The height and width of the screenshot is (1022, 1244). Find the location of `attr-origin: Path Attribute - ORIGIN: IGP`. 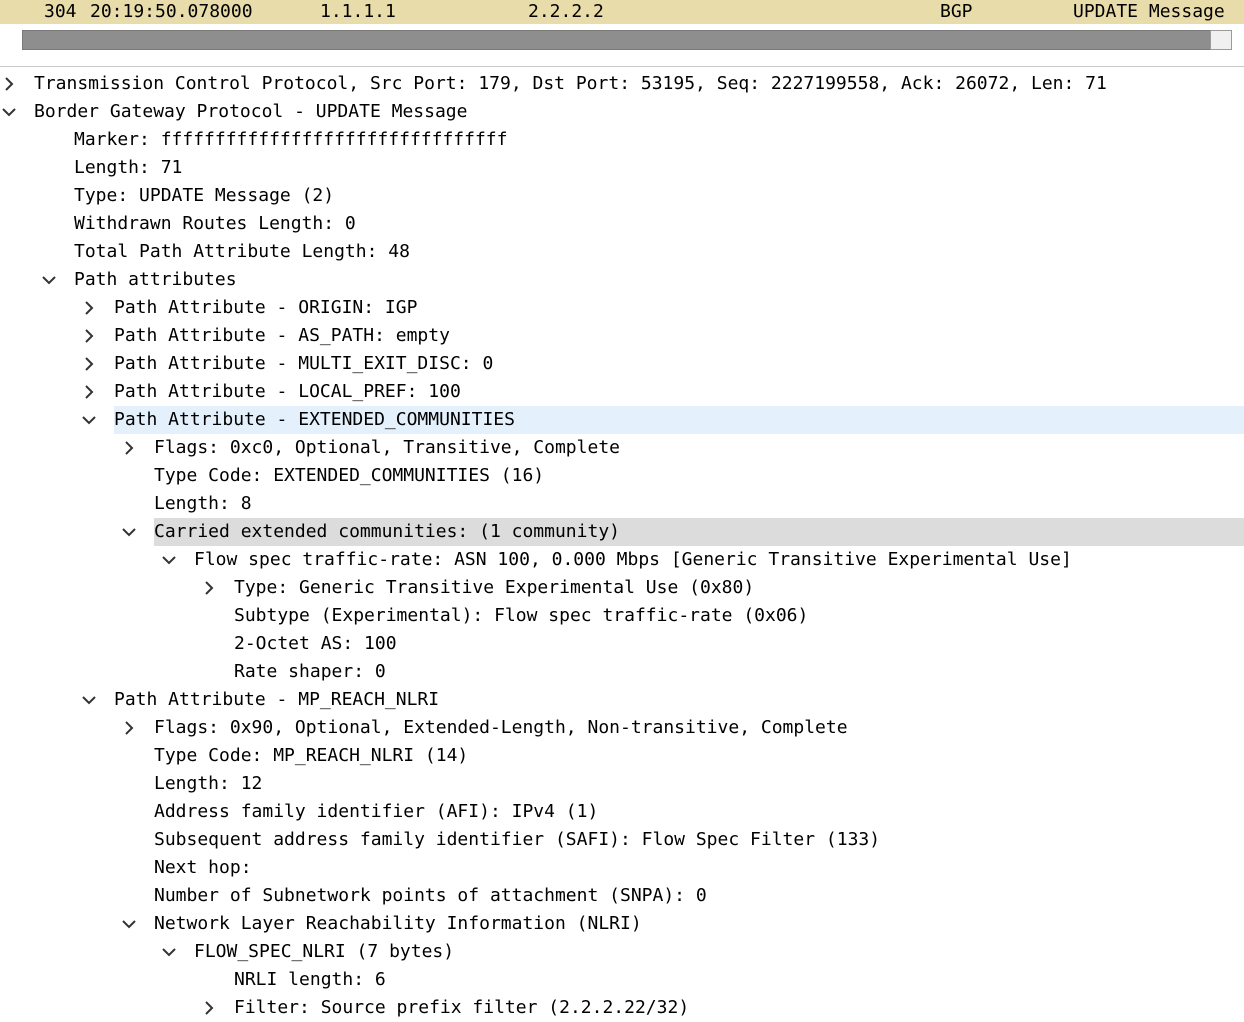

attr-origin: Path Attribute - ORIGIN: IGP is located at coordinates (622, 308).